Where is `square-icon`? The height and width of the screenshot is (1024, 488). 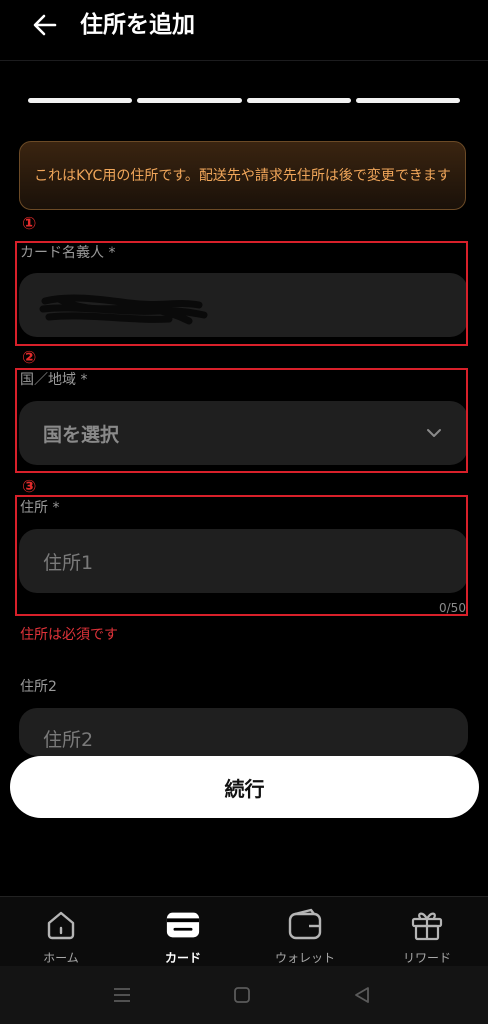
square-icon is located at coordinates (242, 995).